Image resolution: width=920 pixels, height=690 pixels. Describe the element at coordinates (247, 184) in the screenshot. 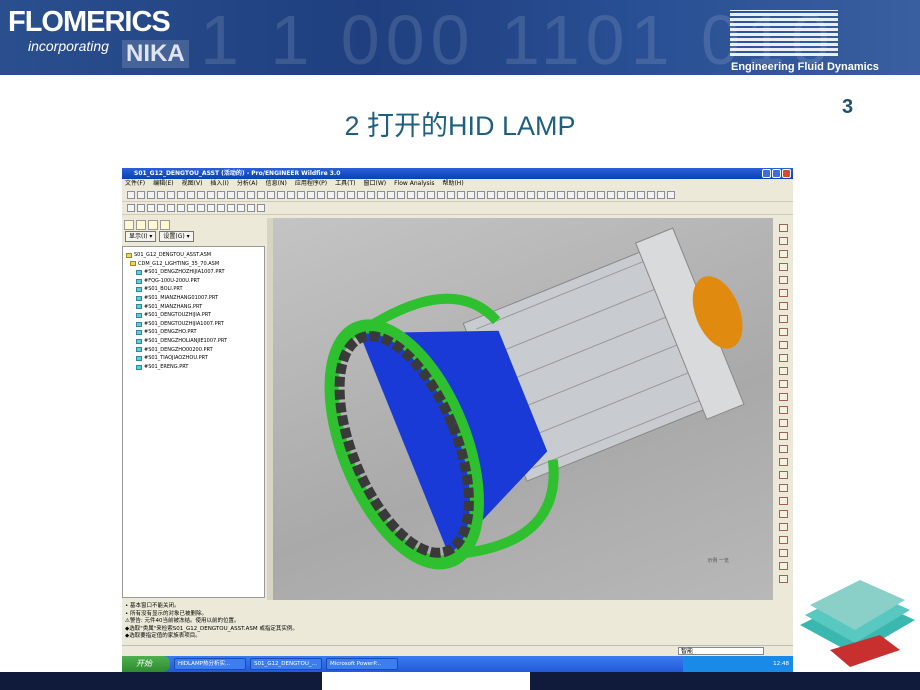

I see `menu-item: 分析(A)` at that location.